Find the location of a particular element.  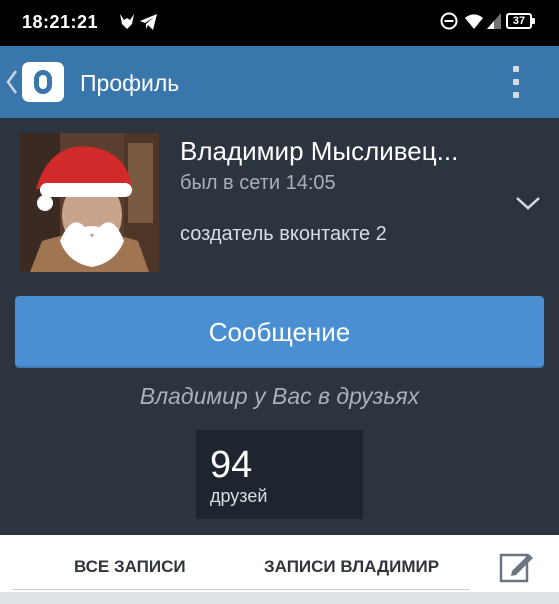

tabs-divider is located at coordinates (241, 589).